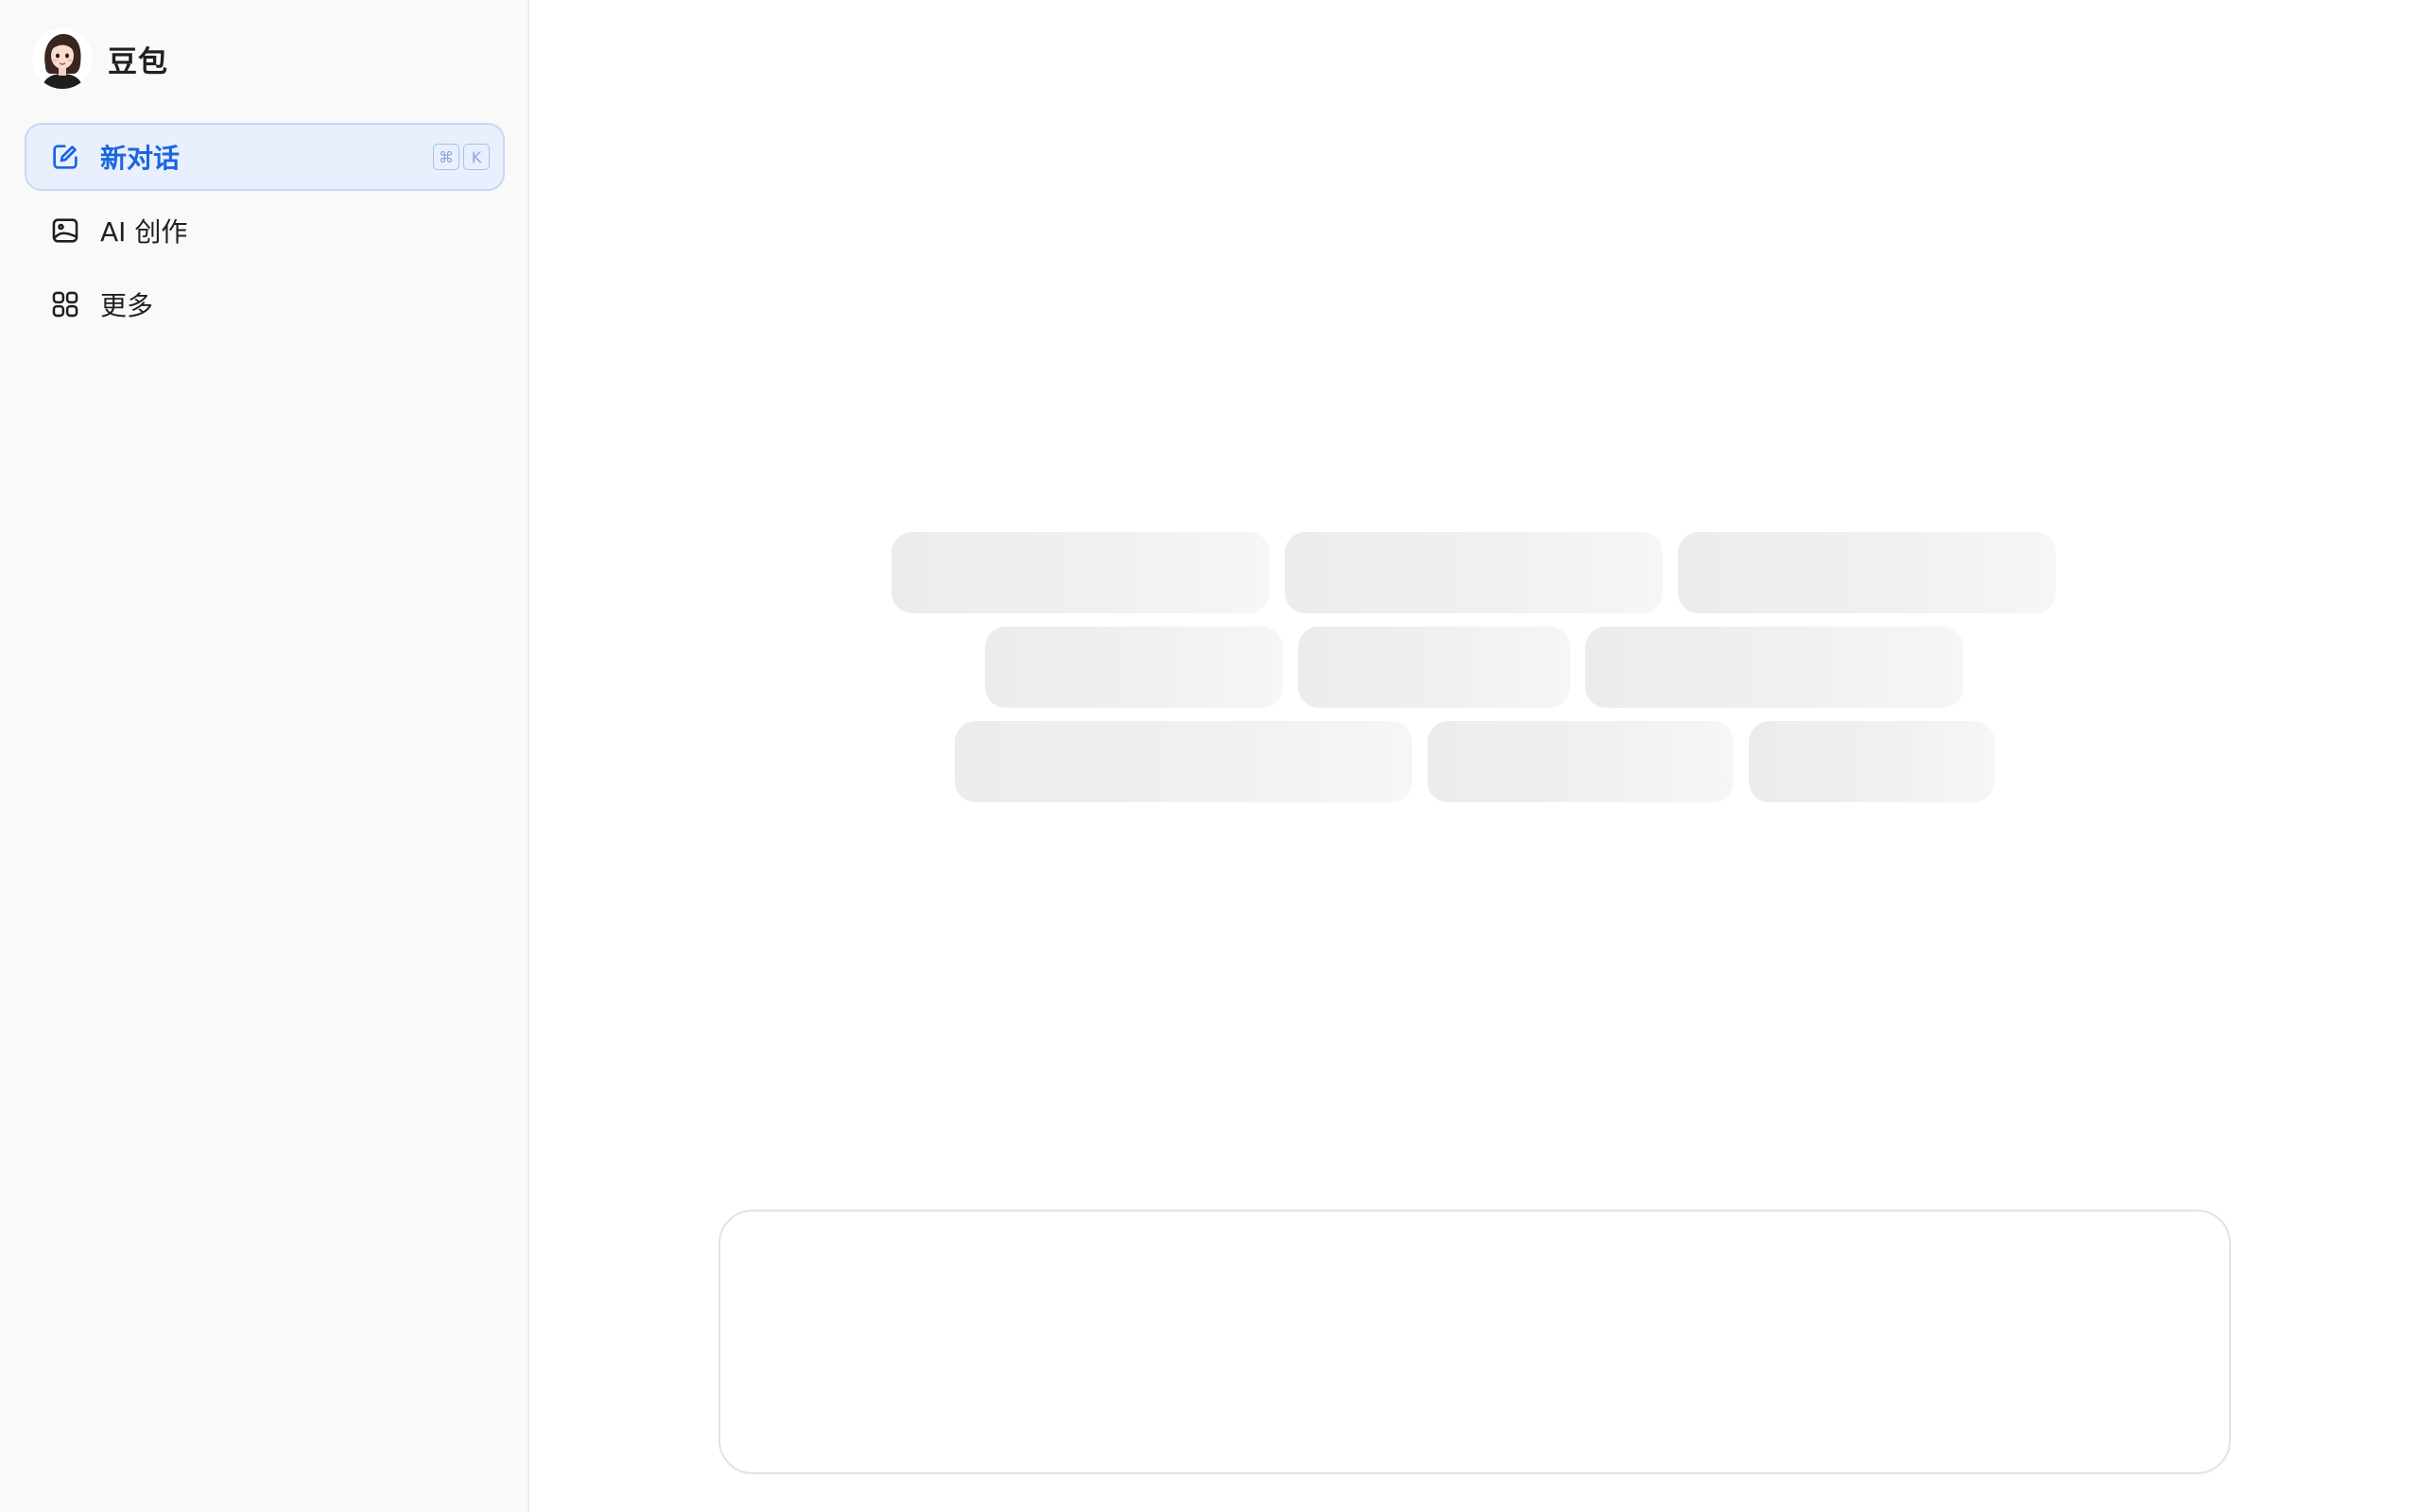 The height and width of the screenshot is (1512, 2420). I want to click on sidebar-item-new-chat: 新对话 ⌘ K, so click(265, 157).